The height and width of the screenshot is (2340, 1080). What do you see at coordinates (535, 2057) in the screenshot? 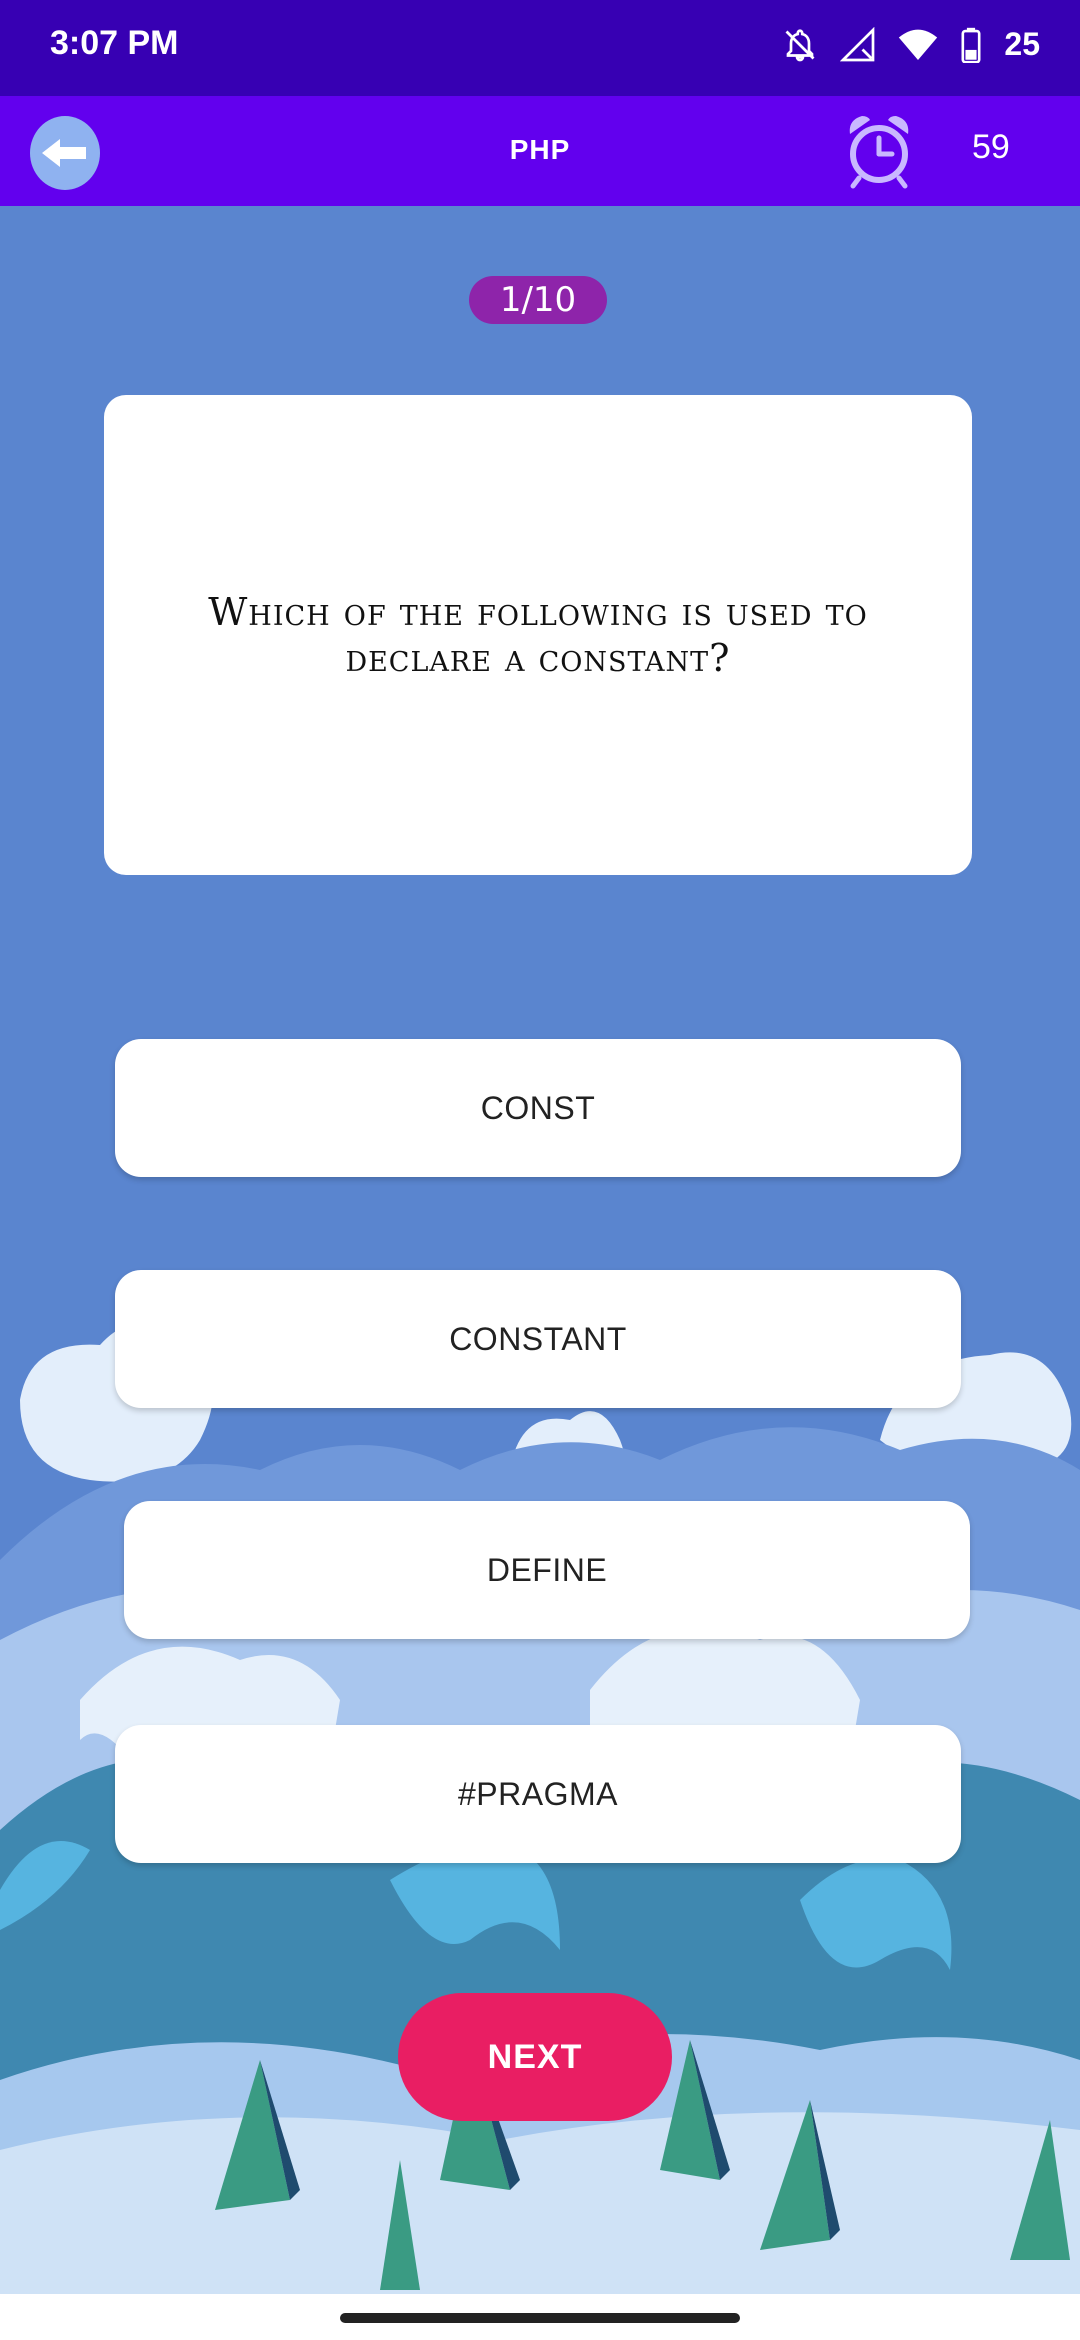
I see `next-button: NEXT` at bounding box center [535, 2057].